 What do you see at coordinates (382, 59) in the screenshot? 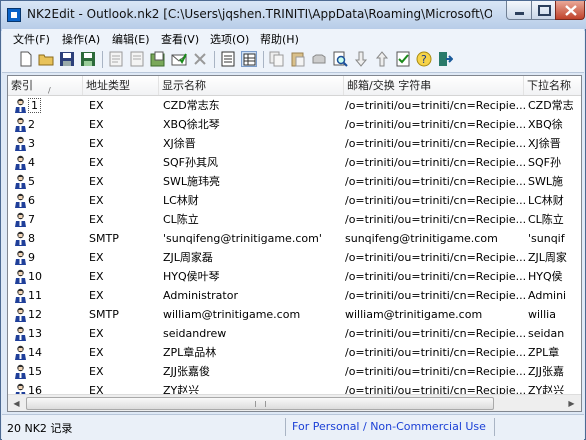
I see `move-up-icon` at bounding box center [382, 59].